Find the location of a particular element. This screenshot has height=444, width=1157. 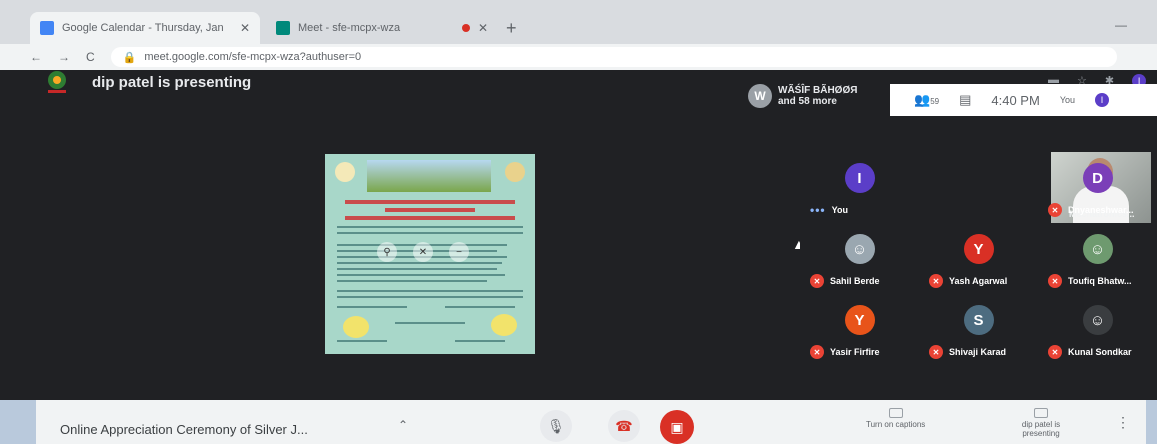

mute-presentation-icon: ✕ is located at coordinates (423, 252).